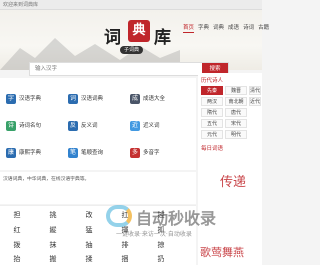  What do you see at coordinates (132, 50) in the screenshot?
I see `logo-subtitle: 子词典` at bounding box center [132, 50].